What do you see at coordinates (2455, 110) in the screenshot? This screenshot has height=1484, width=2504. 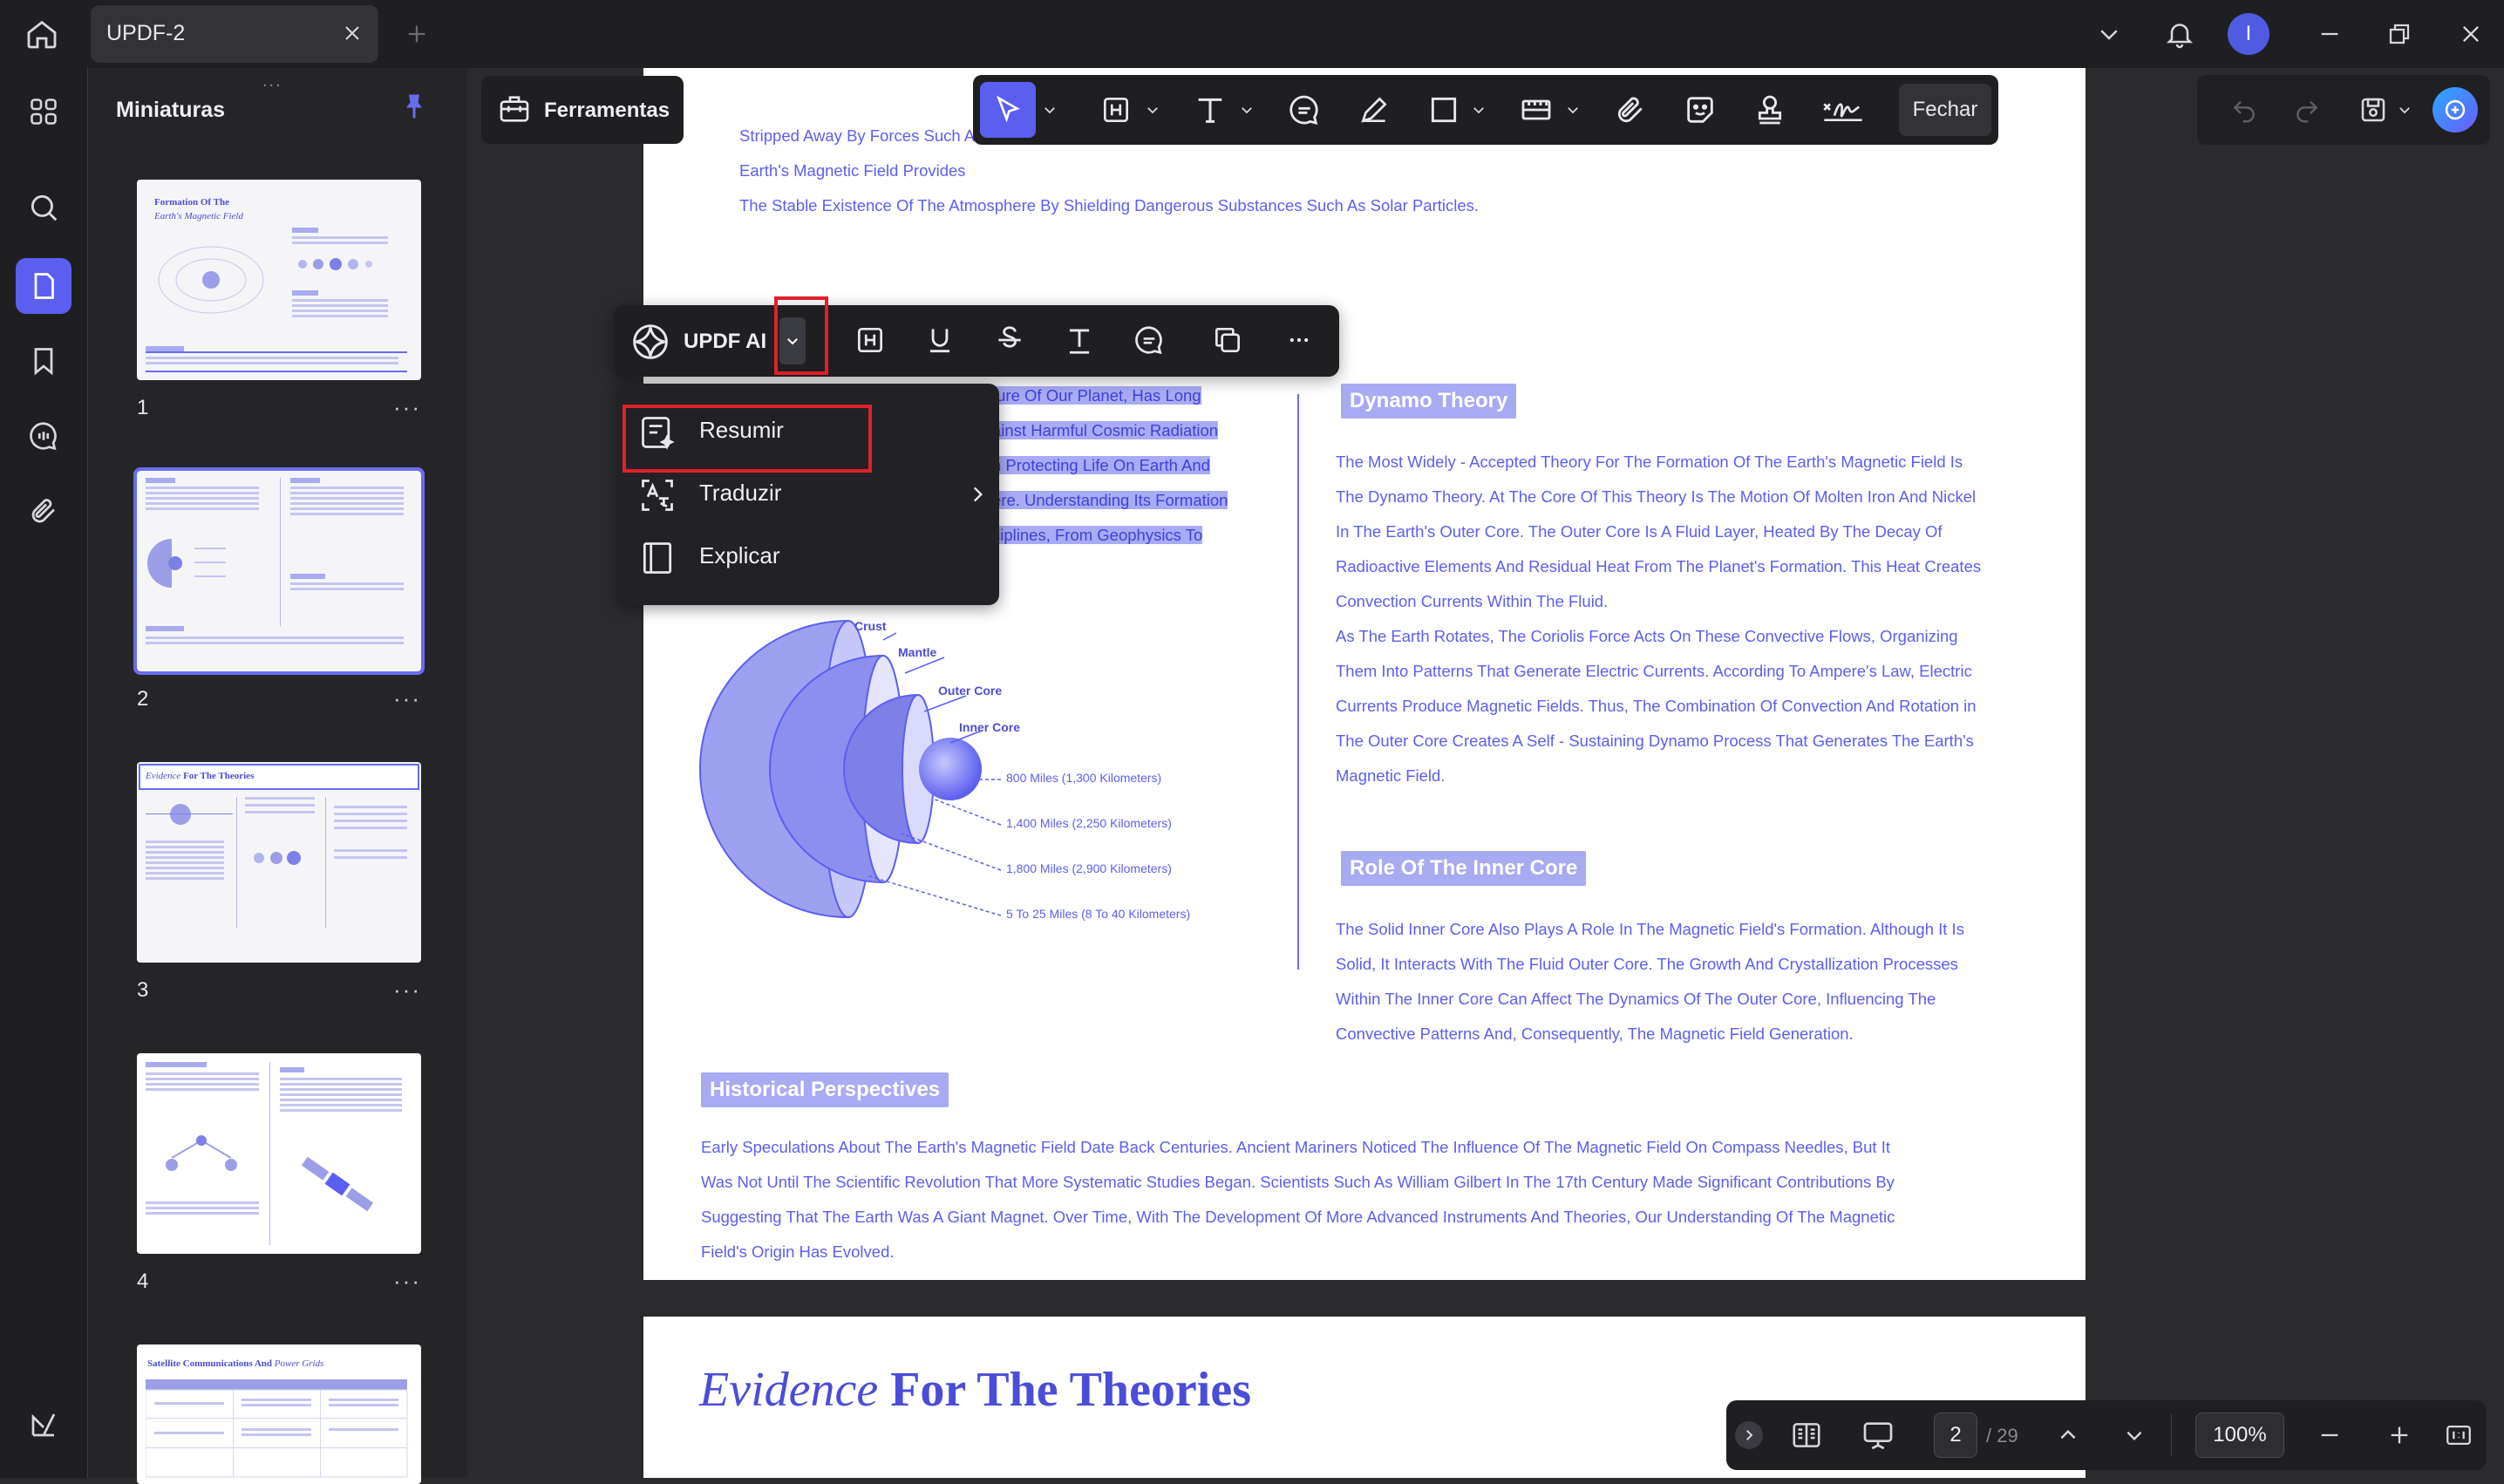 I see `ai-assistant-icon` at bounding box center [2455, 110].